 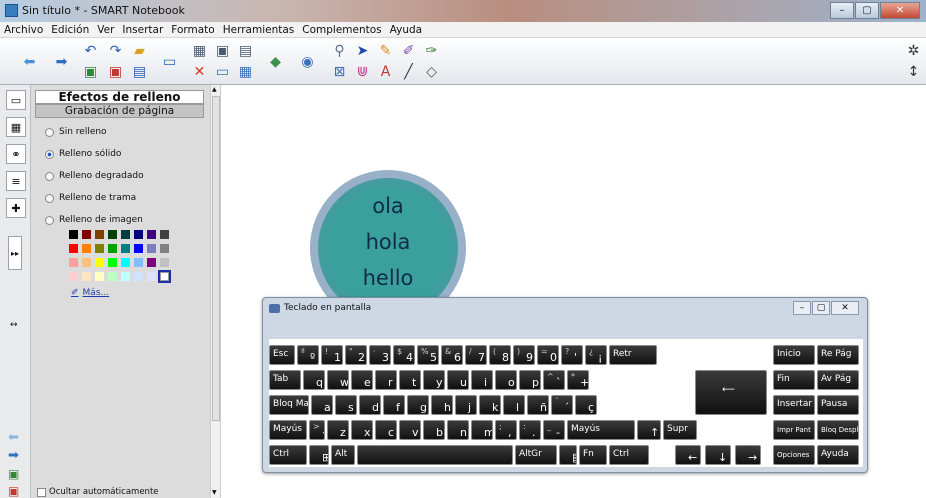 I want to click on prev-page-icon: ⬅, so click(x=13, y=437).